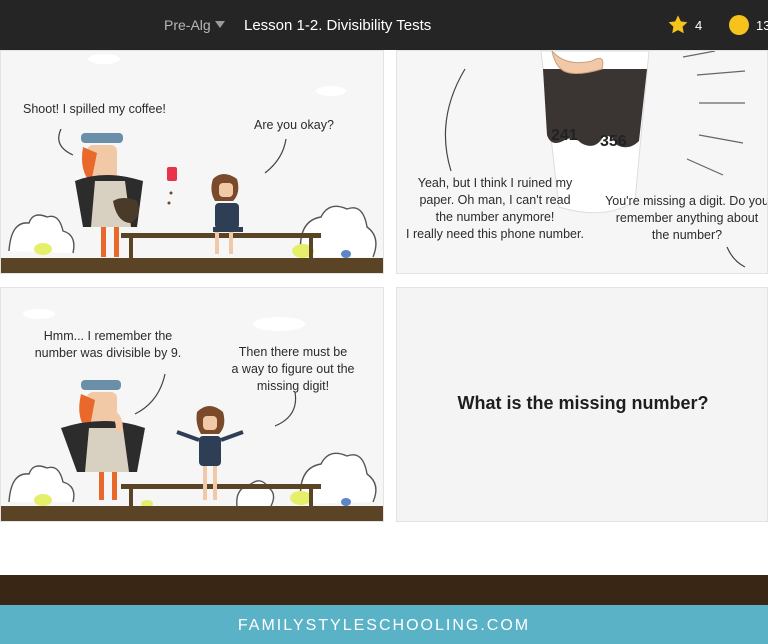 The height and width of the screenshot is (644, 768). What do you see at coordinates (678, 24) in the screenshot?
I see `star-icon` at bounding box center [678, 24].